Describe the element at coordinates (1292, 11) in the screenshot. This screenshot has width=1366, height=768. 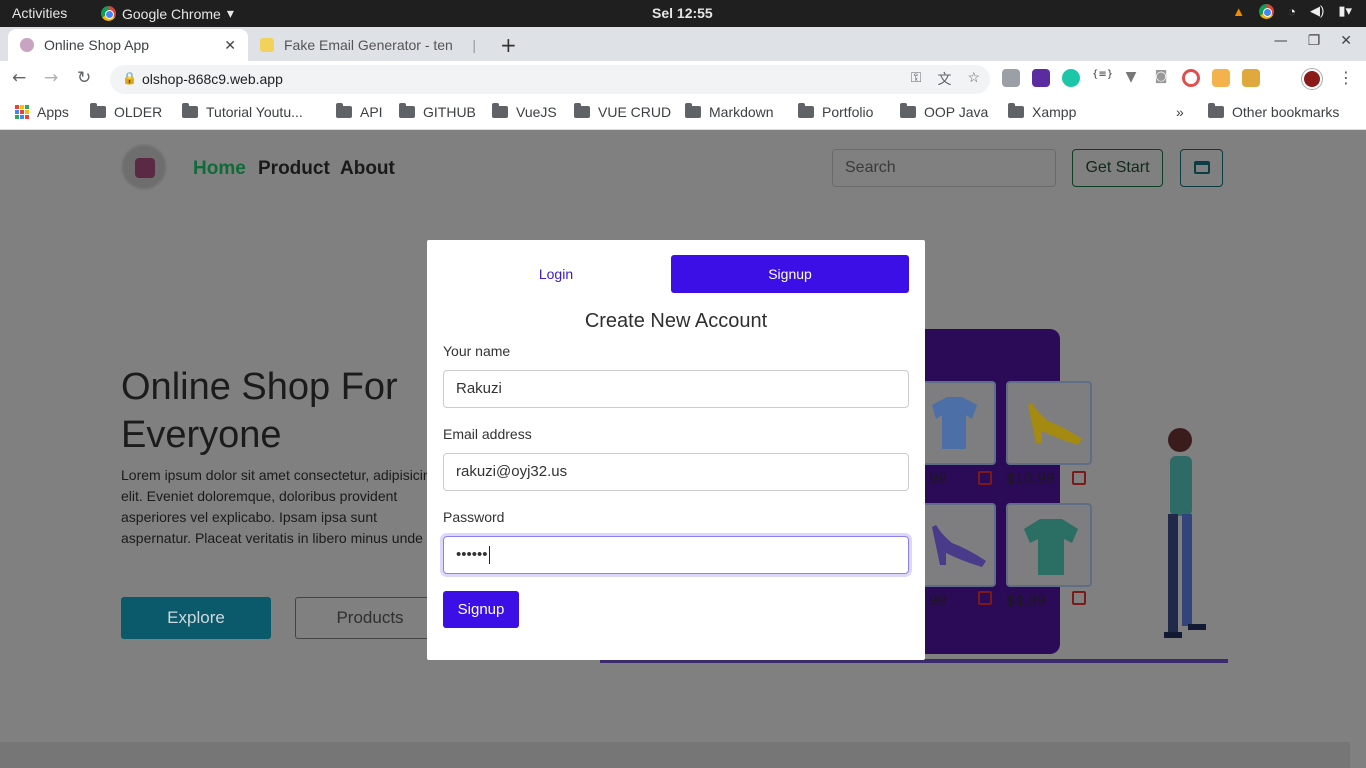
I see `system-tray: ▲ ◔ ◀) ▮▾` at that location.